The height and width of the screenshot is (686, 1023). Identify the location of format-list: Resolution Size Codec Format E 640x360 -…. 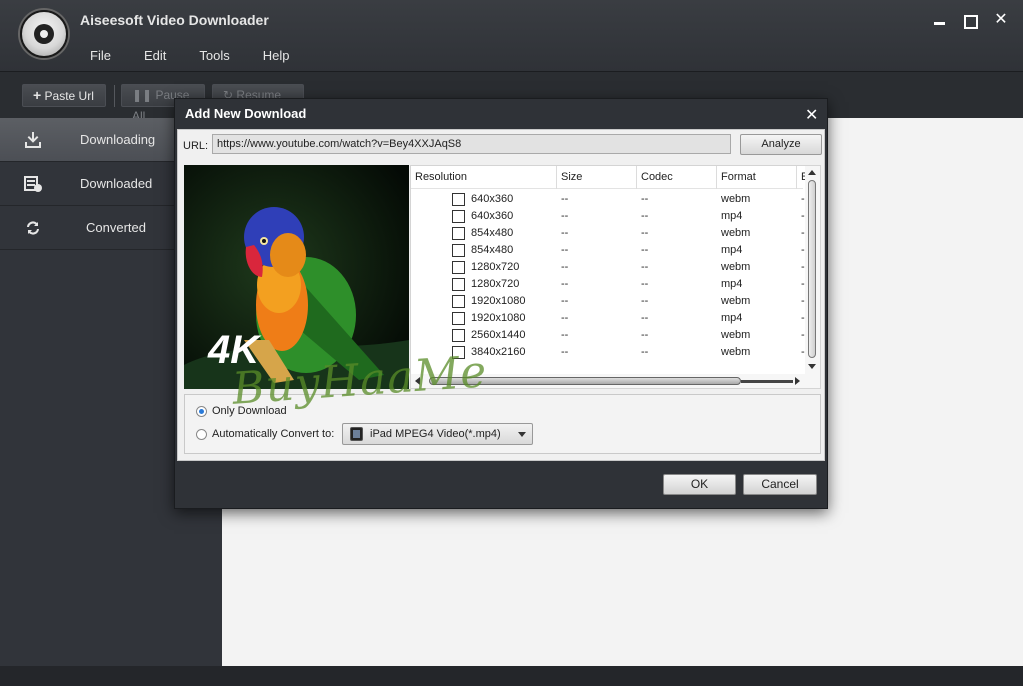
(615, 277).